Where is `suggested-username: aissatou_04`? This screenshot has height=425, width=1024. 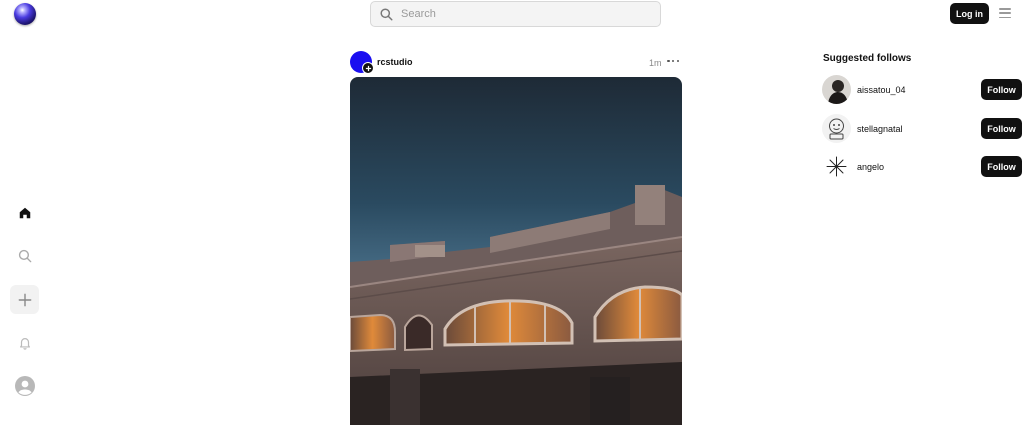 suggested-username: aissatou_04 is located at coordinates (881, 90).